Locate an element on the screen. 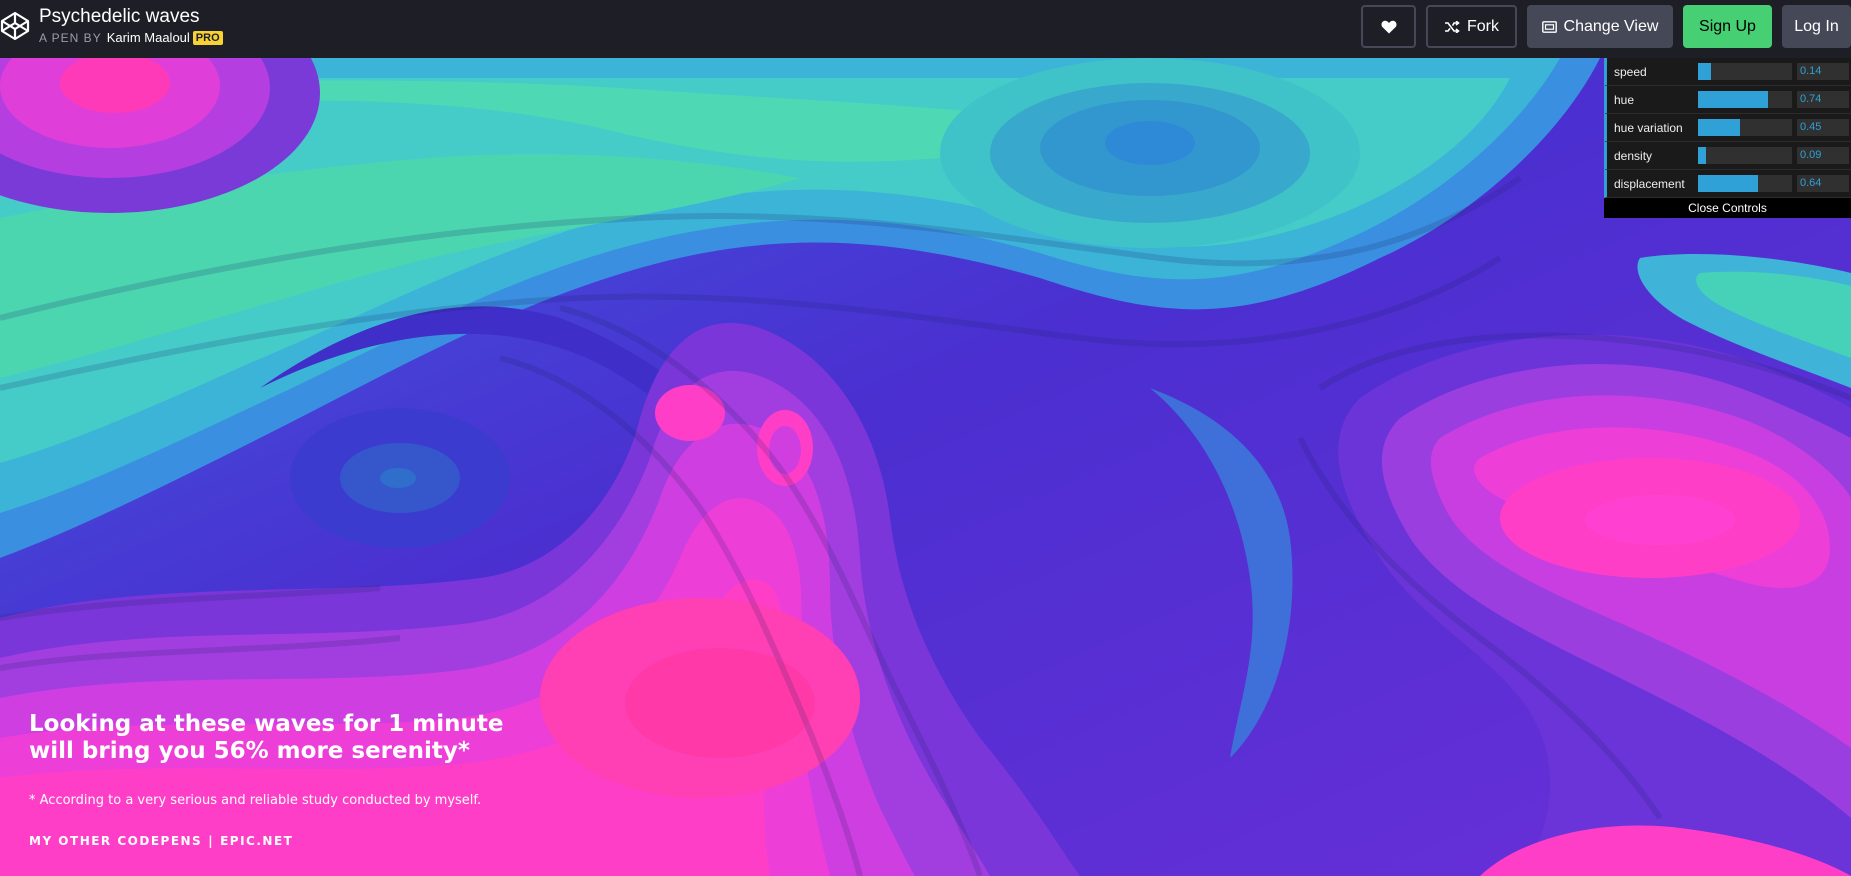 The height and width of the screenshot is (876, 1851). my-other-codepens-link: MY OTHER CODEPENS is located at coordinates (115, 841).